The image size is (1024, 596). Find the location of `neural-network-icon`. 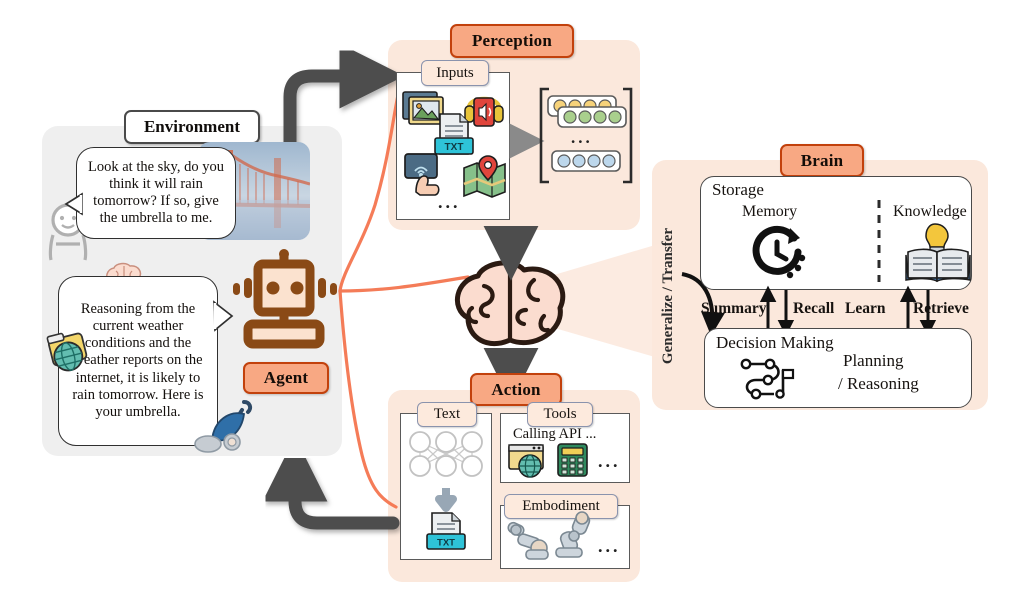

neural-network-icon is located at coordinates (446, 454).